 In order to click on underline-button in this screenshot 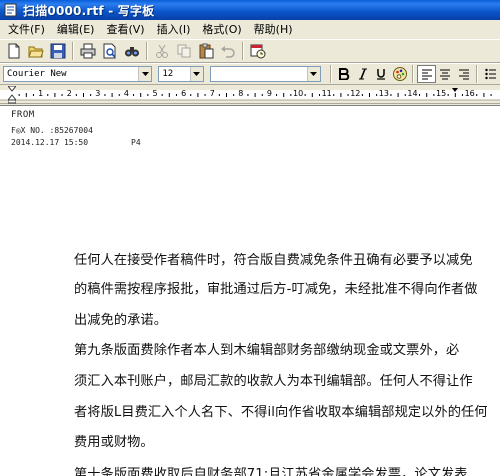, I will do `click(381, 74)`.